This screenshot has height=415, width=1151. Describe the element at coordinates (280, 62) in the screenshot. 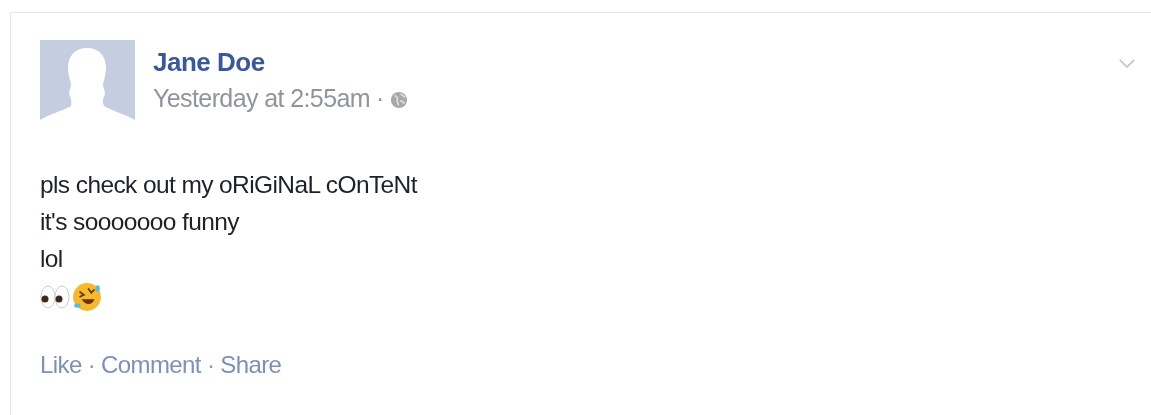

I see `author-name: Jane Doe` at that location.